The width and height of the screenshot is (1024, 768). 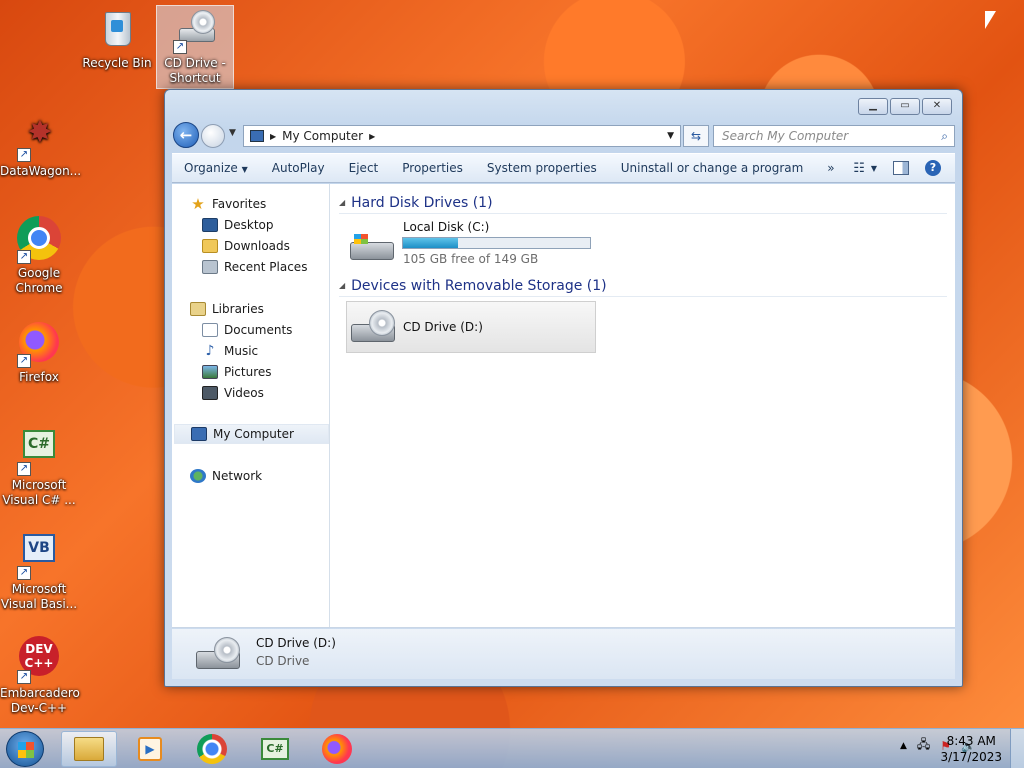 I want to click on desktop-icon-cd-drive-shortcut: ↗ CD Drive - Shortcut, so click(x=195, y=47).